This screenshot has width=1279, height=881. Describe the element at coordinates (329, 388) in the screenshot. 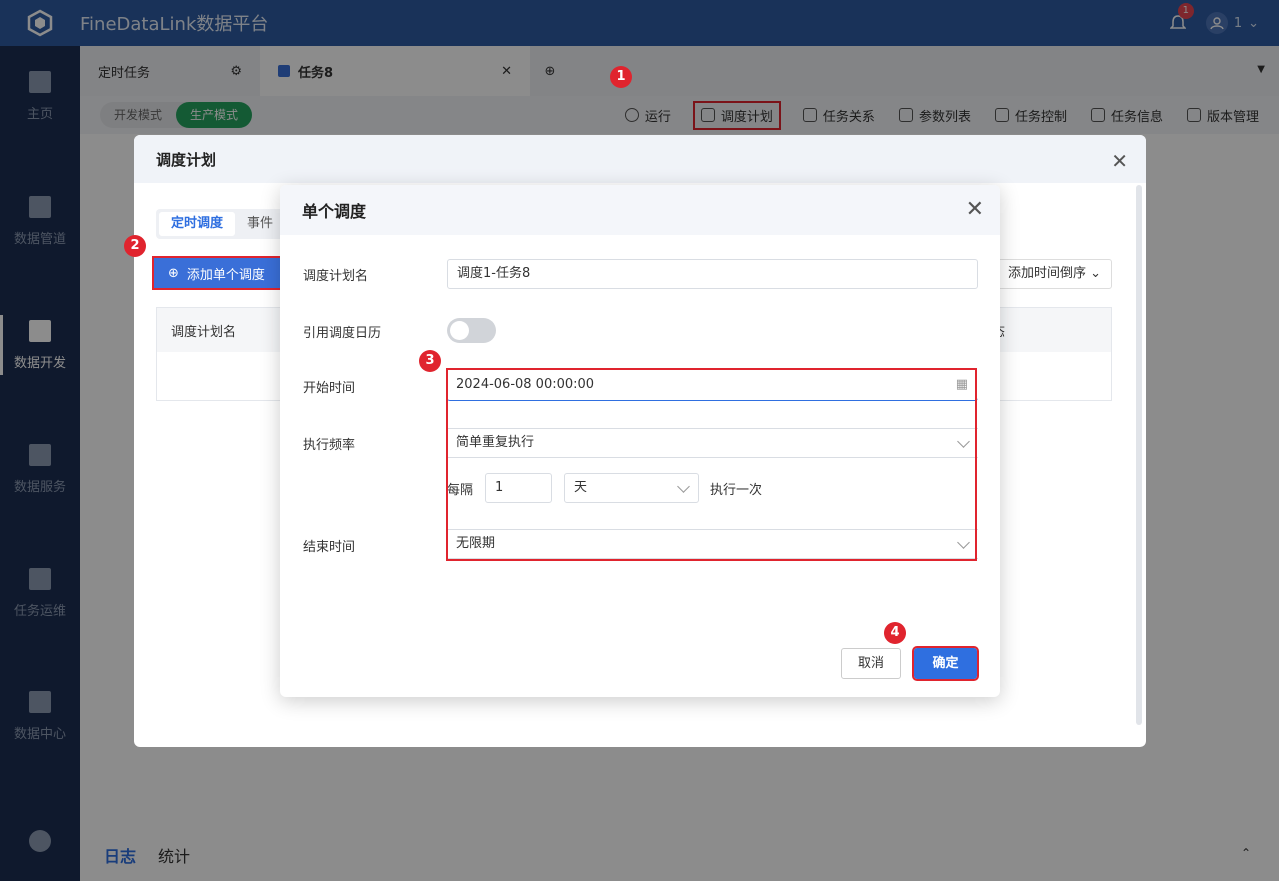

I see `start-time-label: 开始时间` at that location.